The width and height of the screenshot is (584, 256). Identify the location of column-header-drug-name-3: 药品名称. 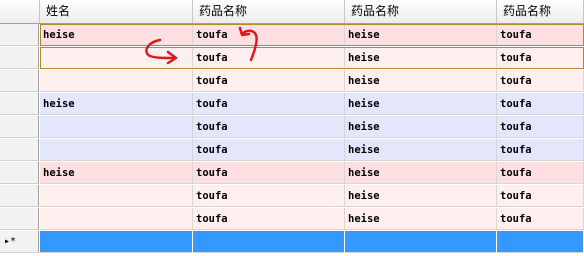
(540, 11).